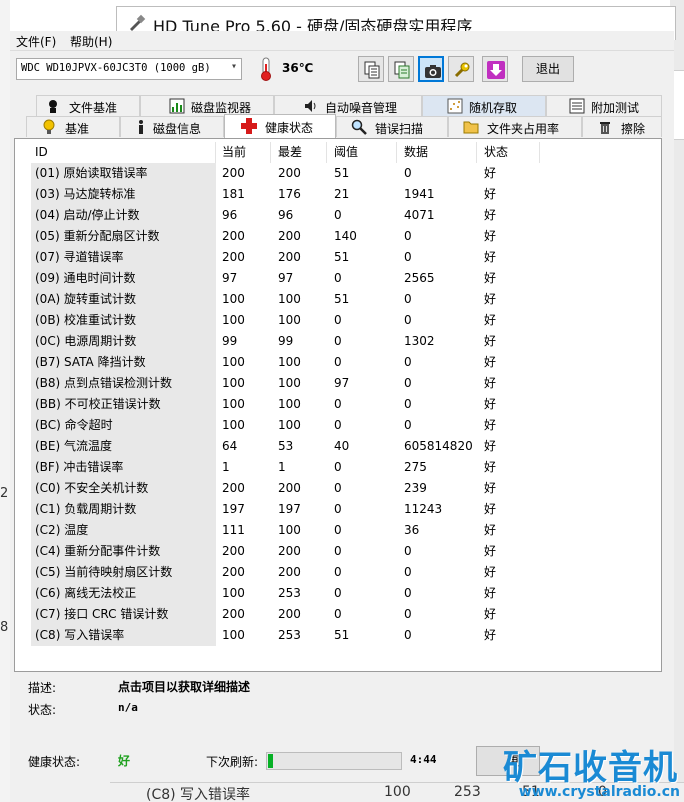 This screenshot has height=802, width=684. What do you see at coordinates (438, 152) in the screenshot?
I see `column-header-data: 数据` at bounding box center [438, 152].